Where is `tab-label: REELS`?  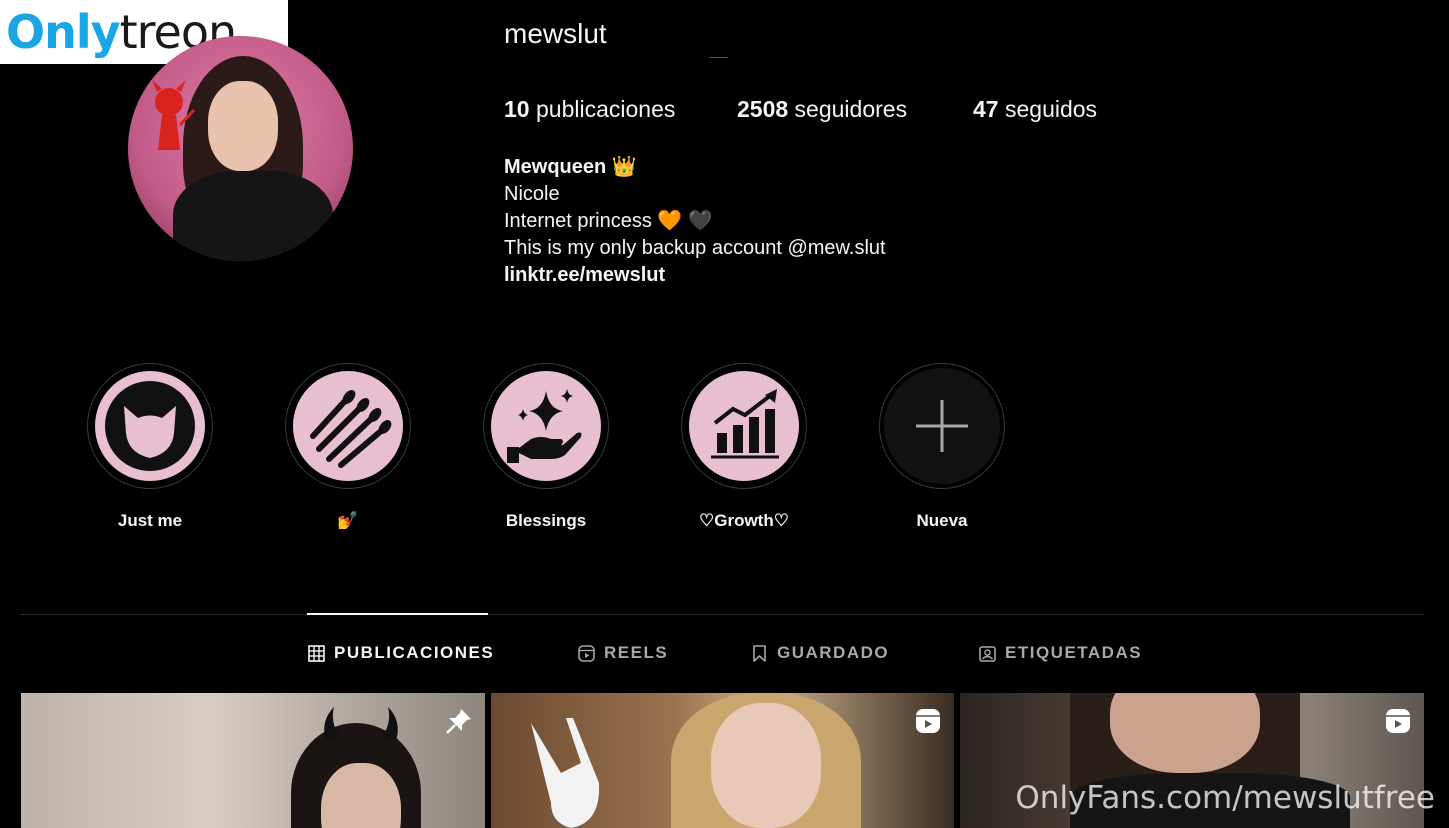
tab-label: REELS is located at coordinates (636, 652).